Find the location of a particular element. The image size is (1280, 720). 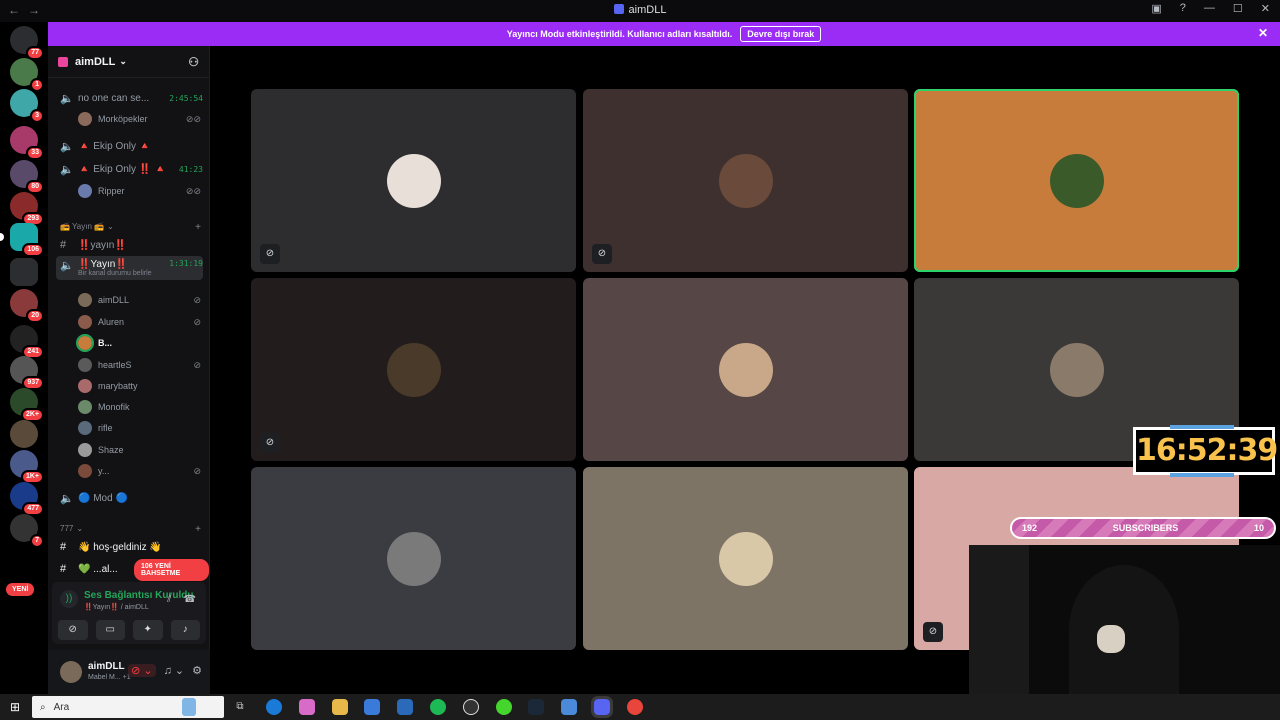

voice-channel: 🔈 🔵 Mod 🔵 is located at coordinates (129, 498).